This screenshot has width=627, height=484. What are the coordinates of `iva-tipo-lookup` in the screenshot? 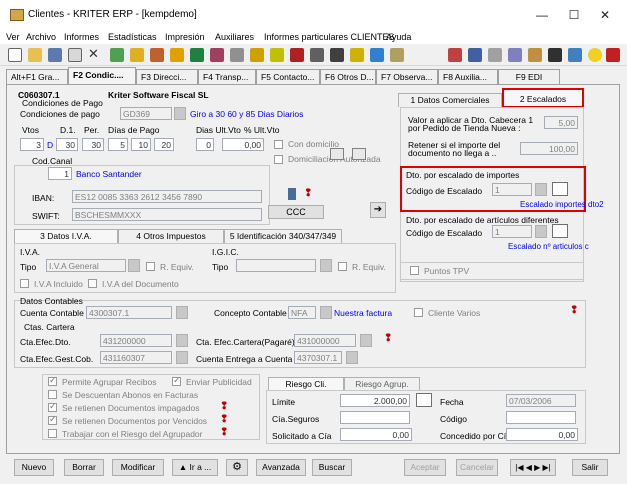 It's located at (134, 265).